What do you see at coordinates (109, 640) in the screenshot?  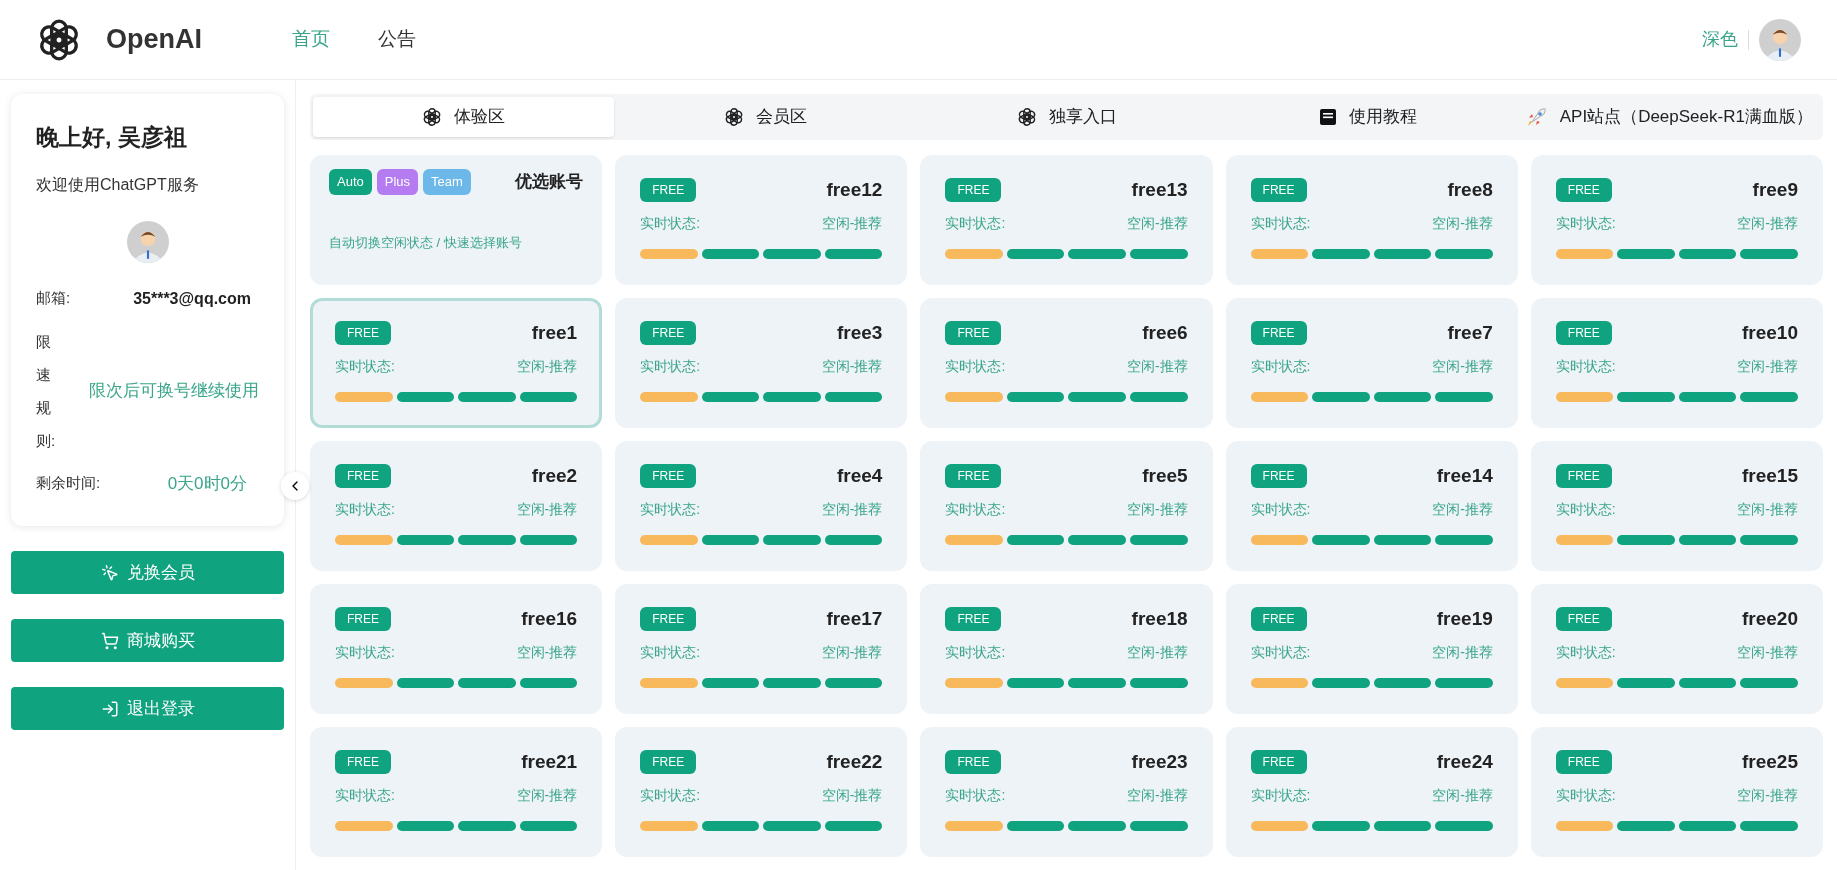 I see `cart-icon` at bounding box center [109, 640].